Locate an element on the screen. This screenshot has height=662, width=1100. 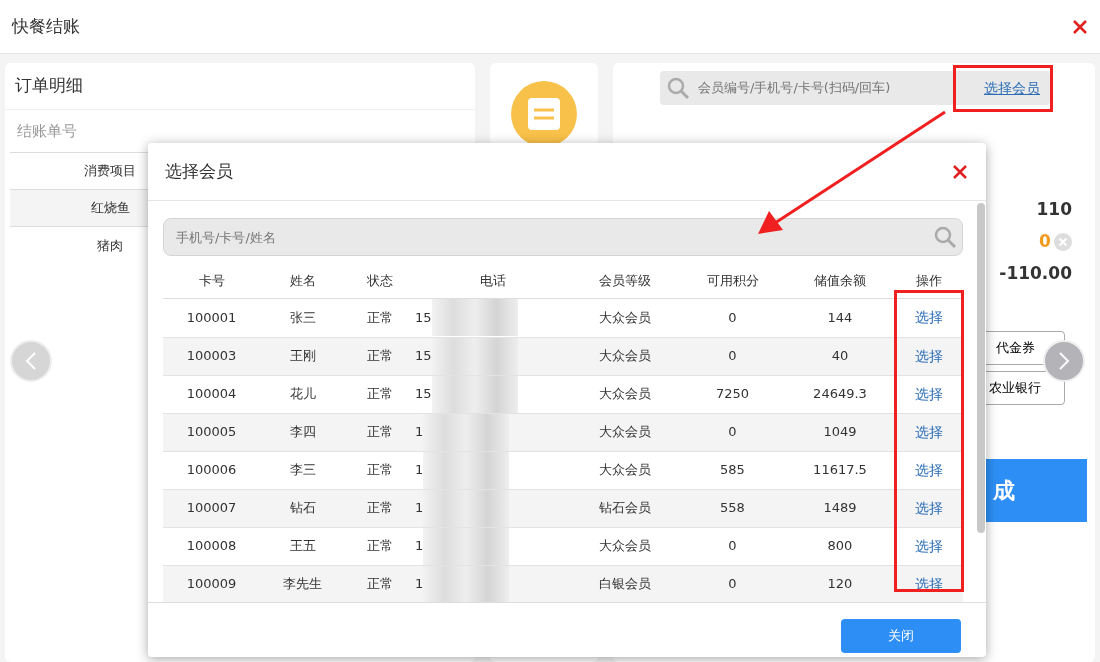
select-member-link: 选择会员 is located at coordinates (1012, 88).